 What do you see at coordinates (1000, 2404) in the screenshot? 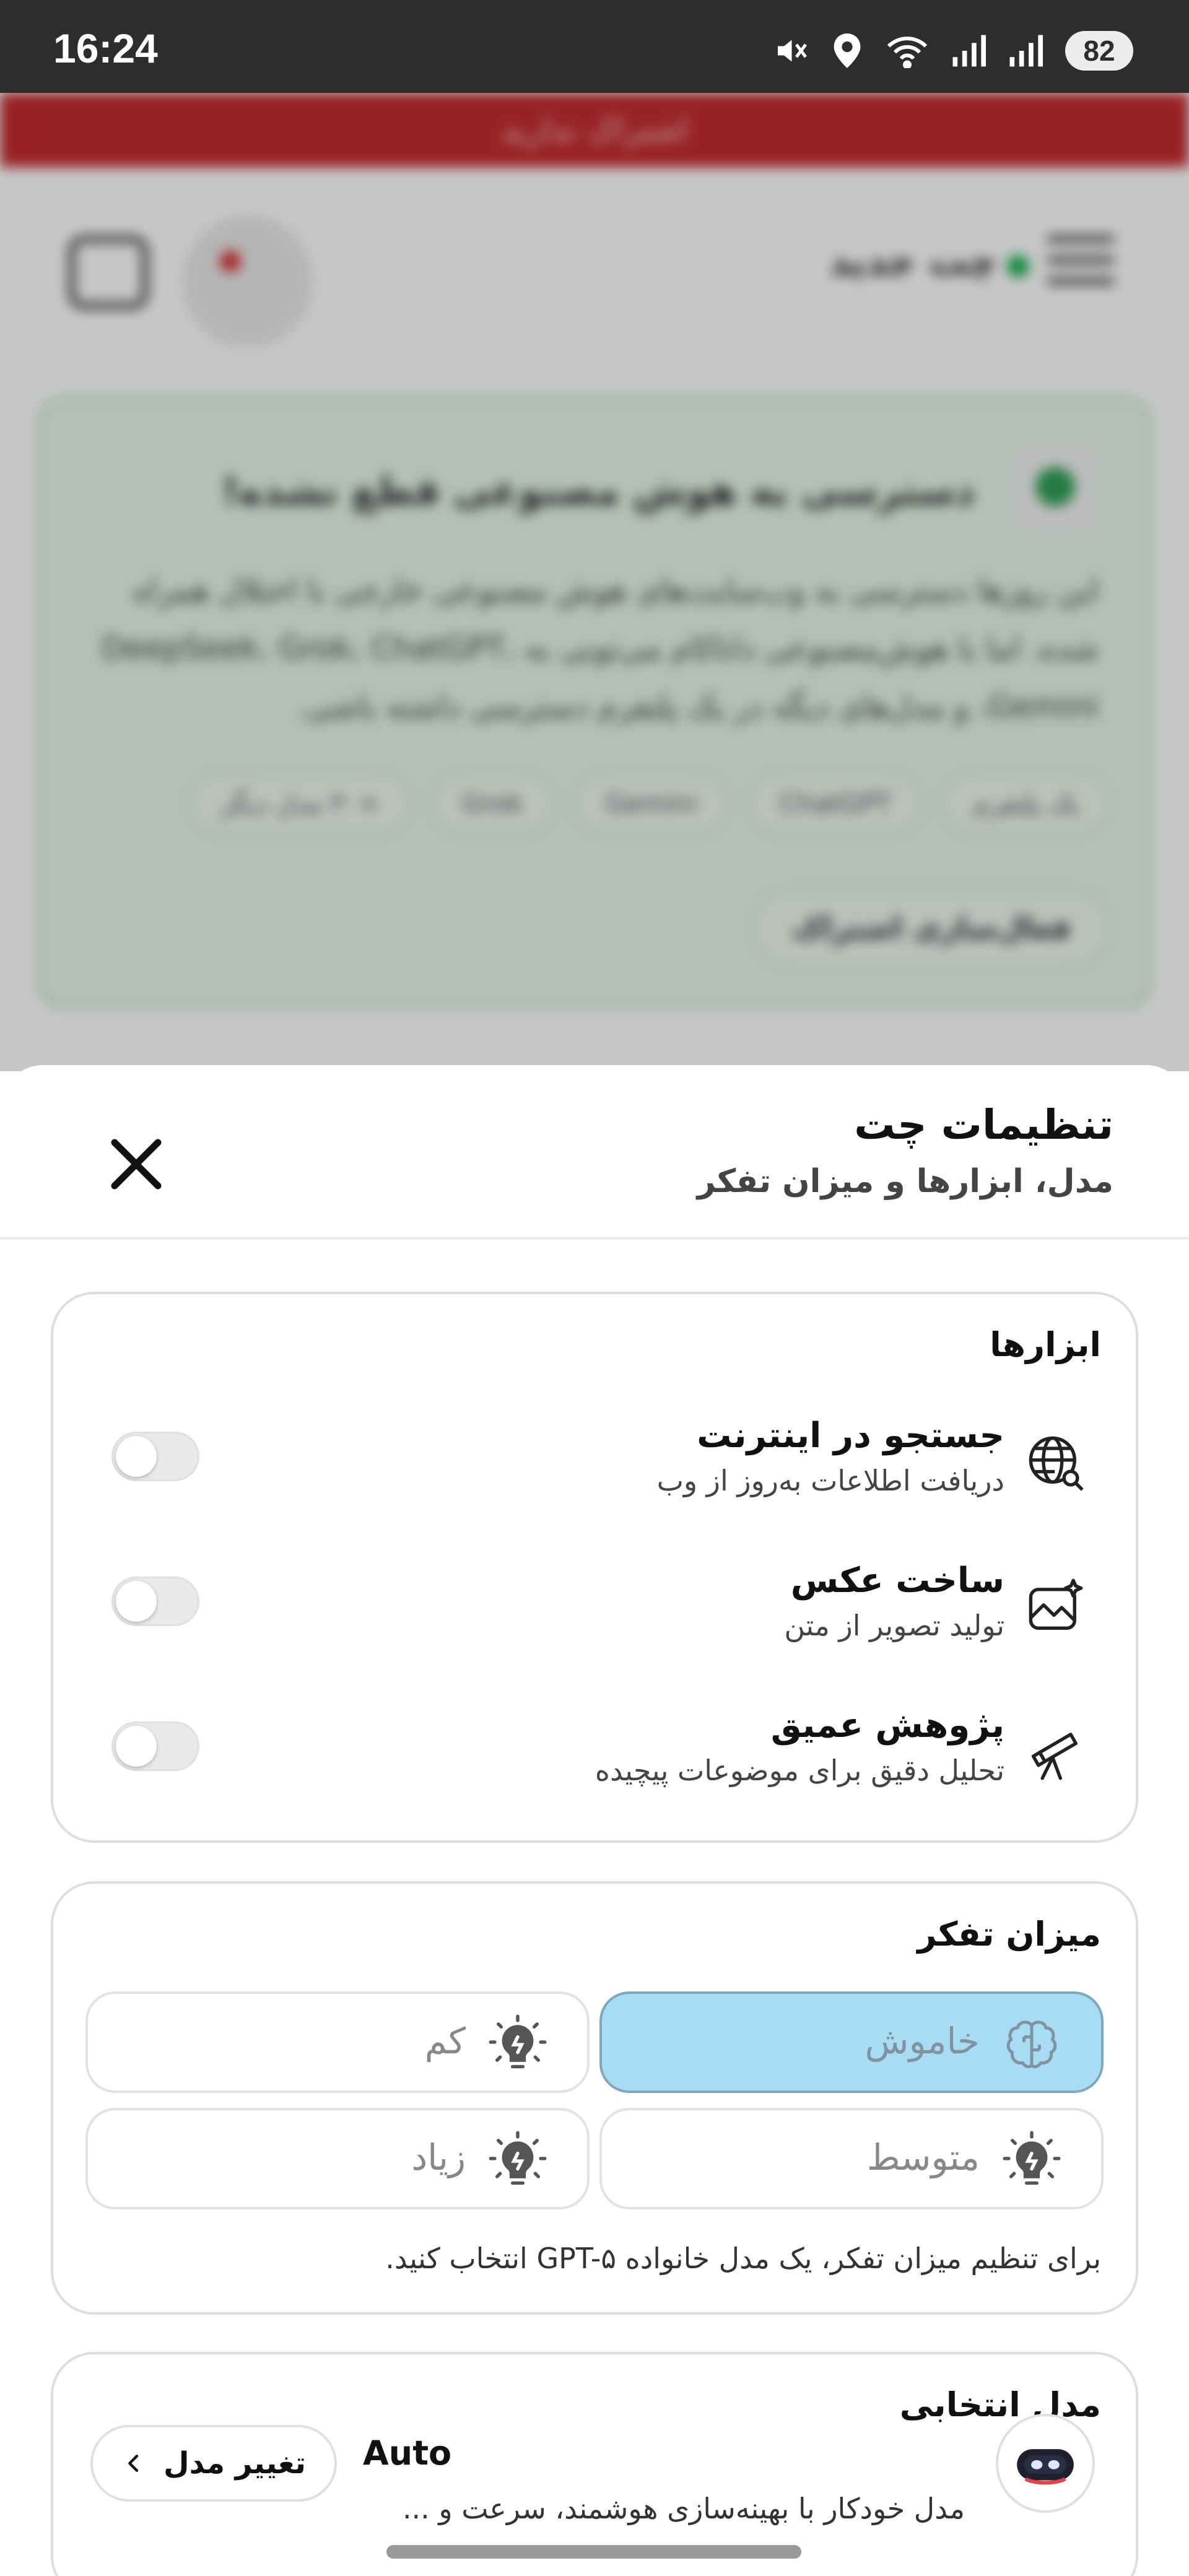
I see `model-title: مدل انتخابی` at bounding box center [1000, 2404].